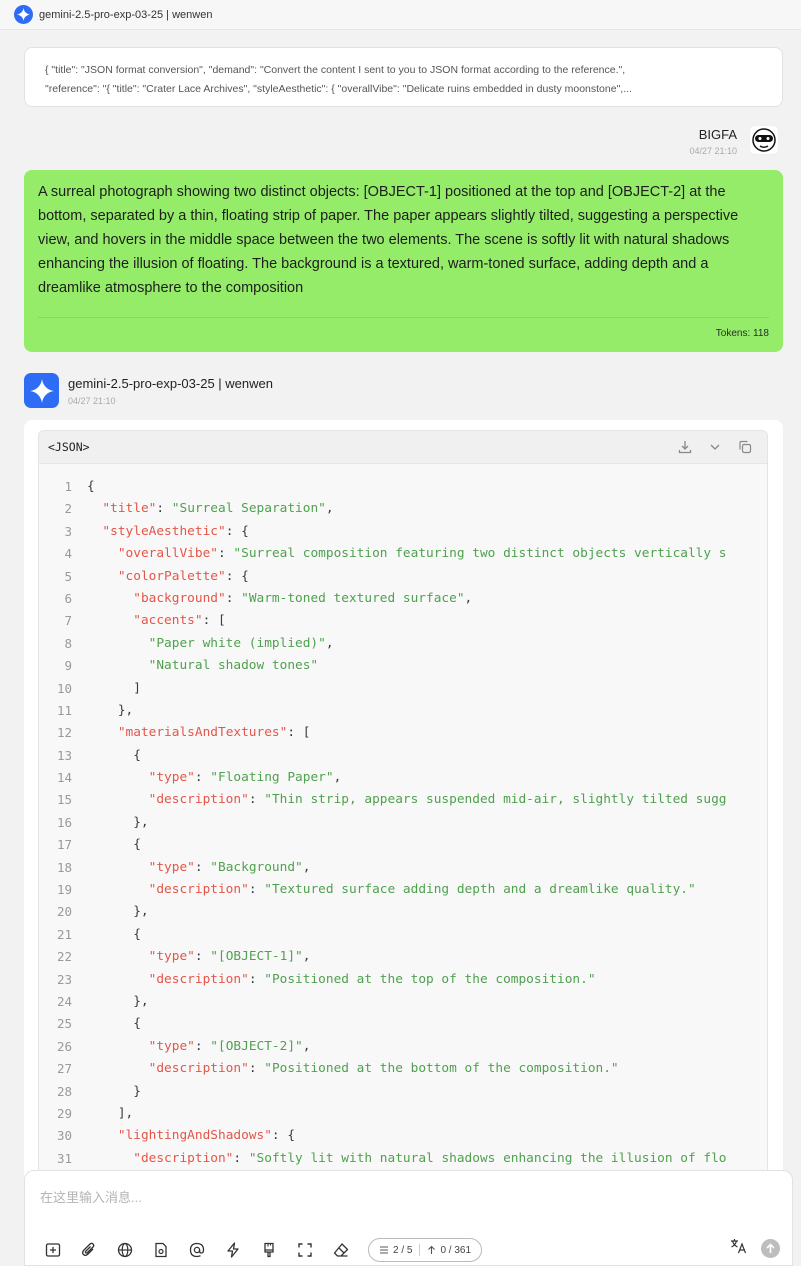 The width and height of the screenshot is (801, 1266). I want to click on line-number: 25, so click(64, 1024).